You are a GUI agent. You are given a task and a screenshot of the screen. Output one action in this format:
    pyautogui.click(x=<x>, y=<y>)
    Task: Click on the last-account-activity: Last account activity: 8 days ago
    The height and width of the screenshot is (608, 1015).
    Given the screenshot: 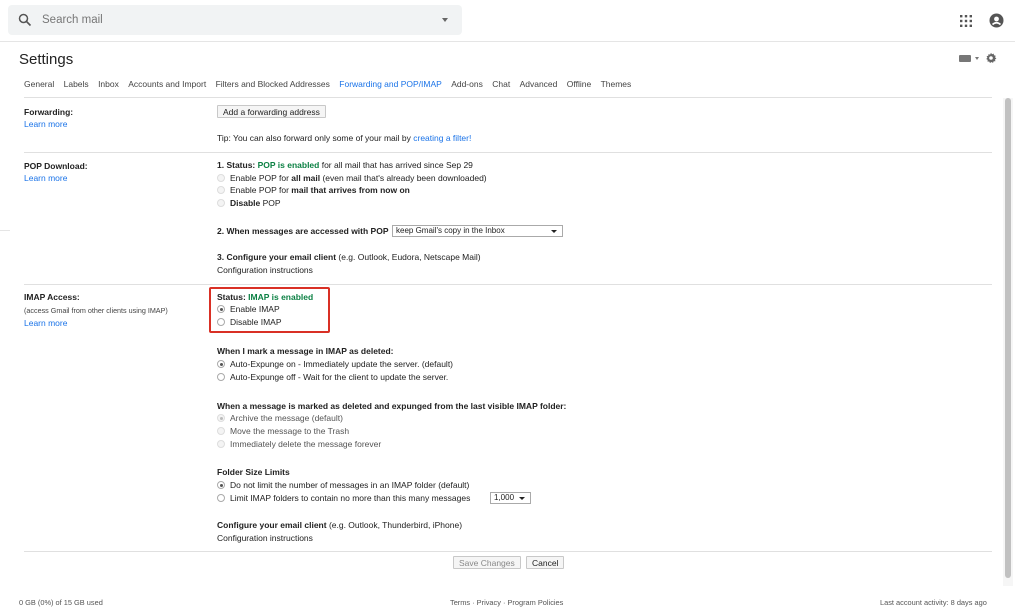 What is the action you would take?
    pyautogui.click(x=933, y=602)
    